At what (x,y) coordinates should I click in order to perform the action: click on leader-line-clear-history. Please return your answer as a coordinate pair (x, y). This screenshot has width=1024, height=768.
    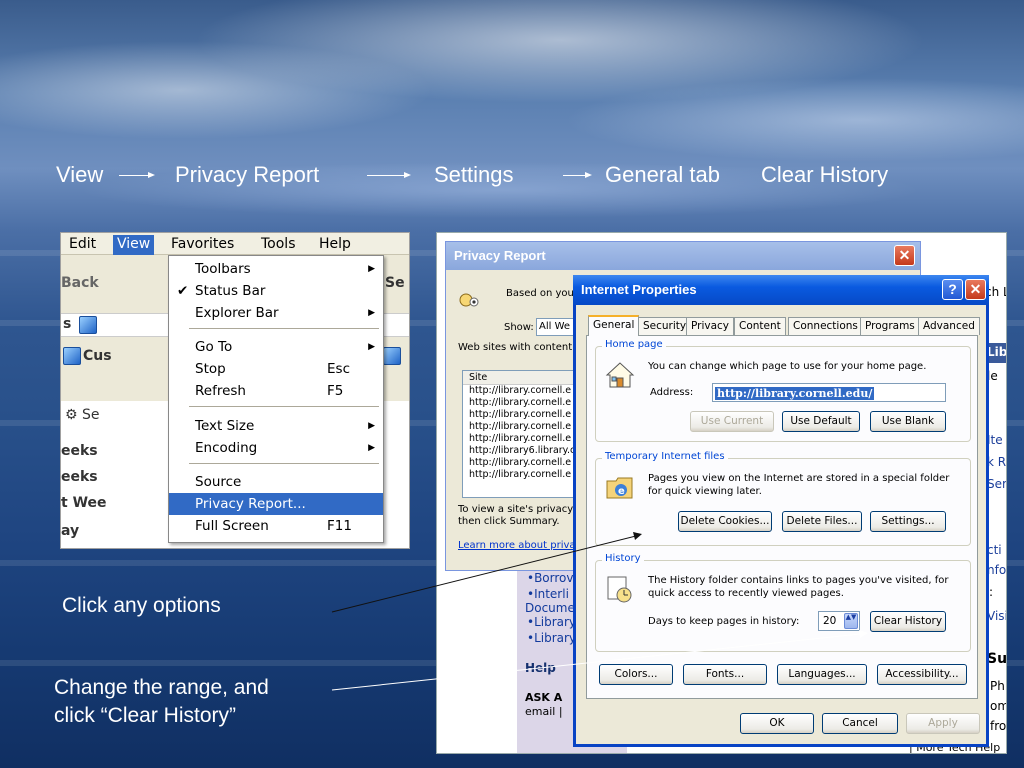
    Looking at the image, I should click on (596, 662).